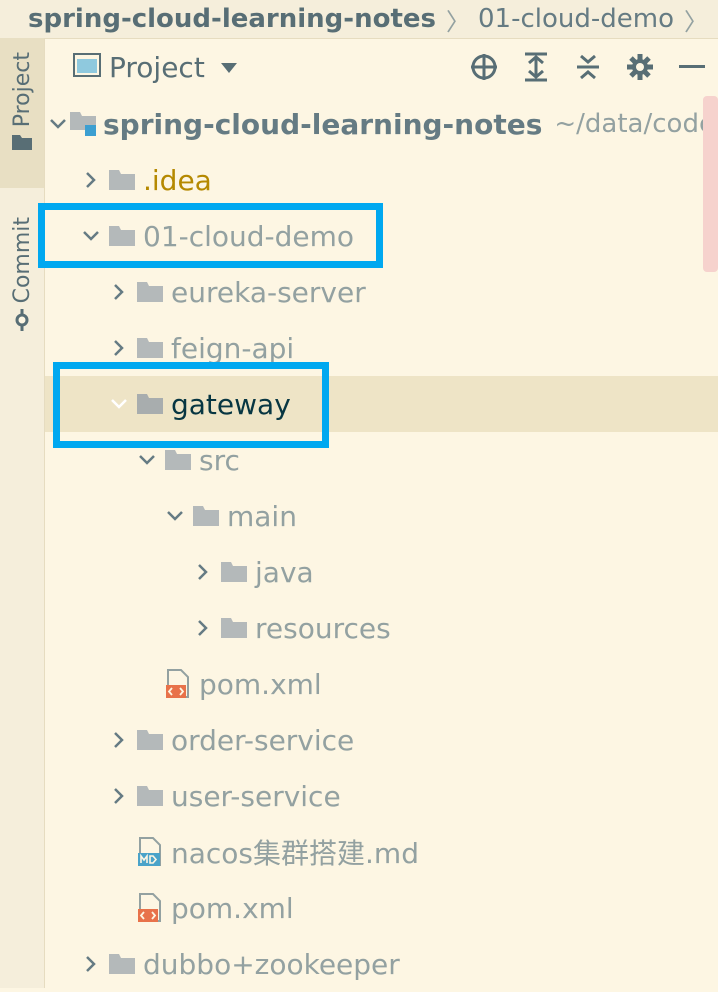 The image size is (718, 992). What do you see at coordinates (636, 124) in the screenshot?
I see `tree-root-path: ~/data/codes/` at bounding box center [636, 124].